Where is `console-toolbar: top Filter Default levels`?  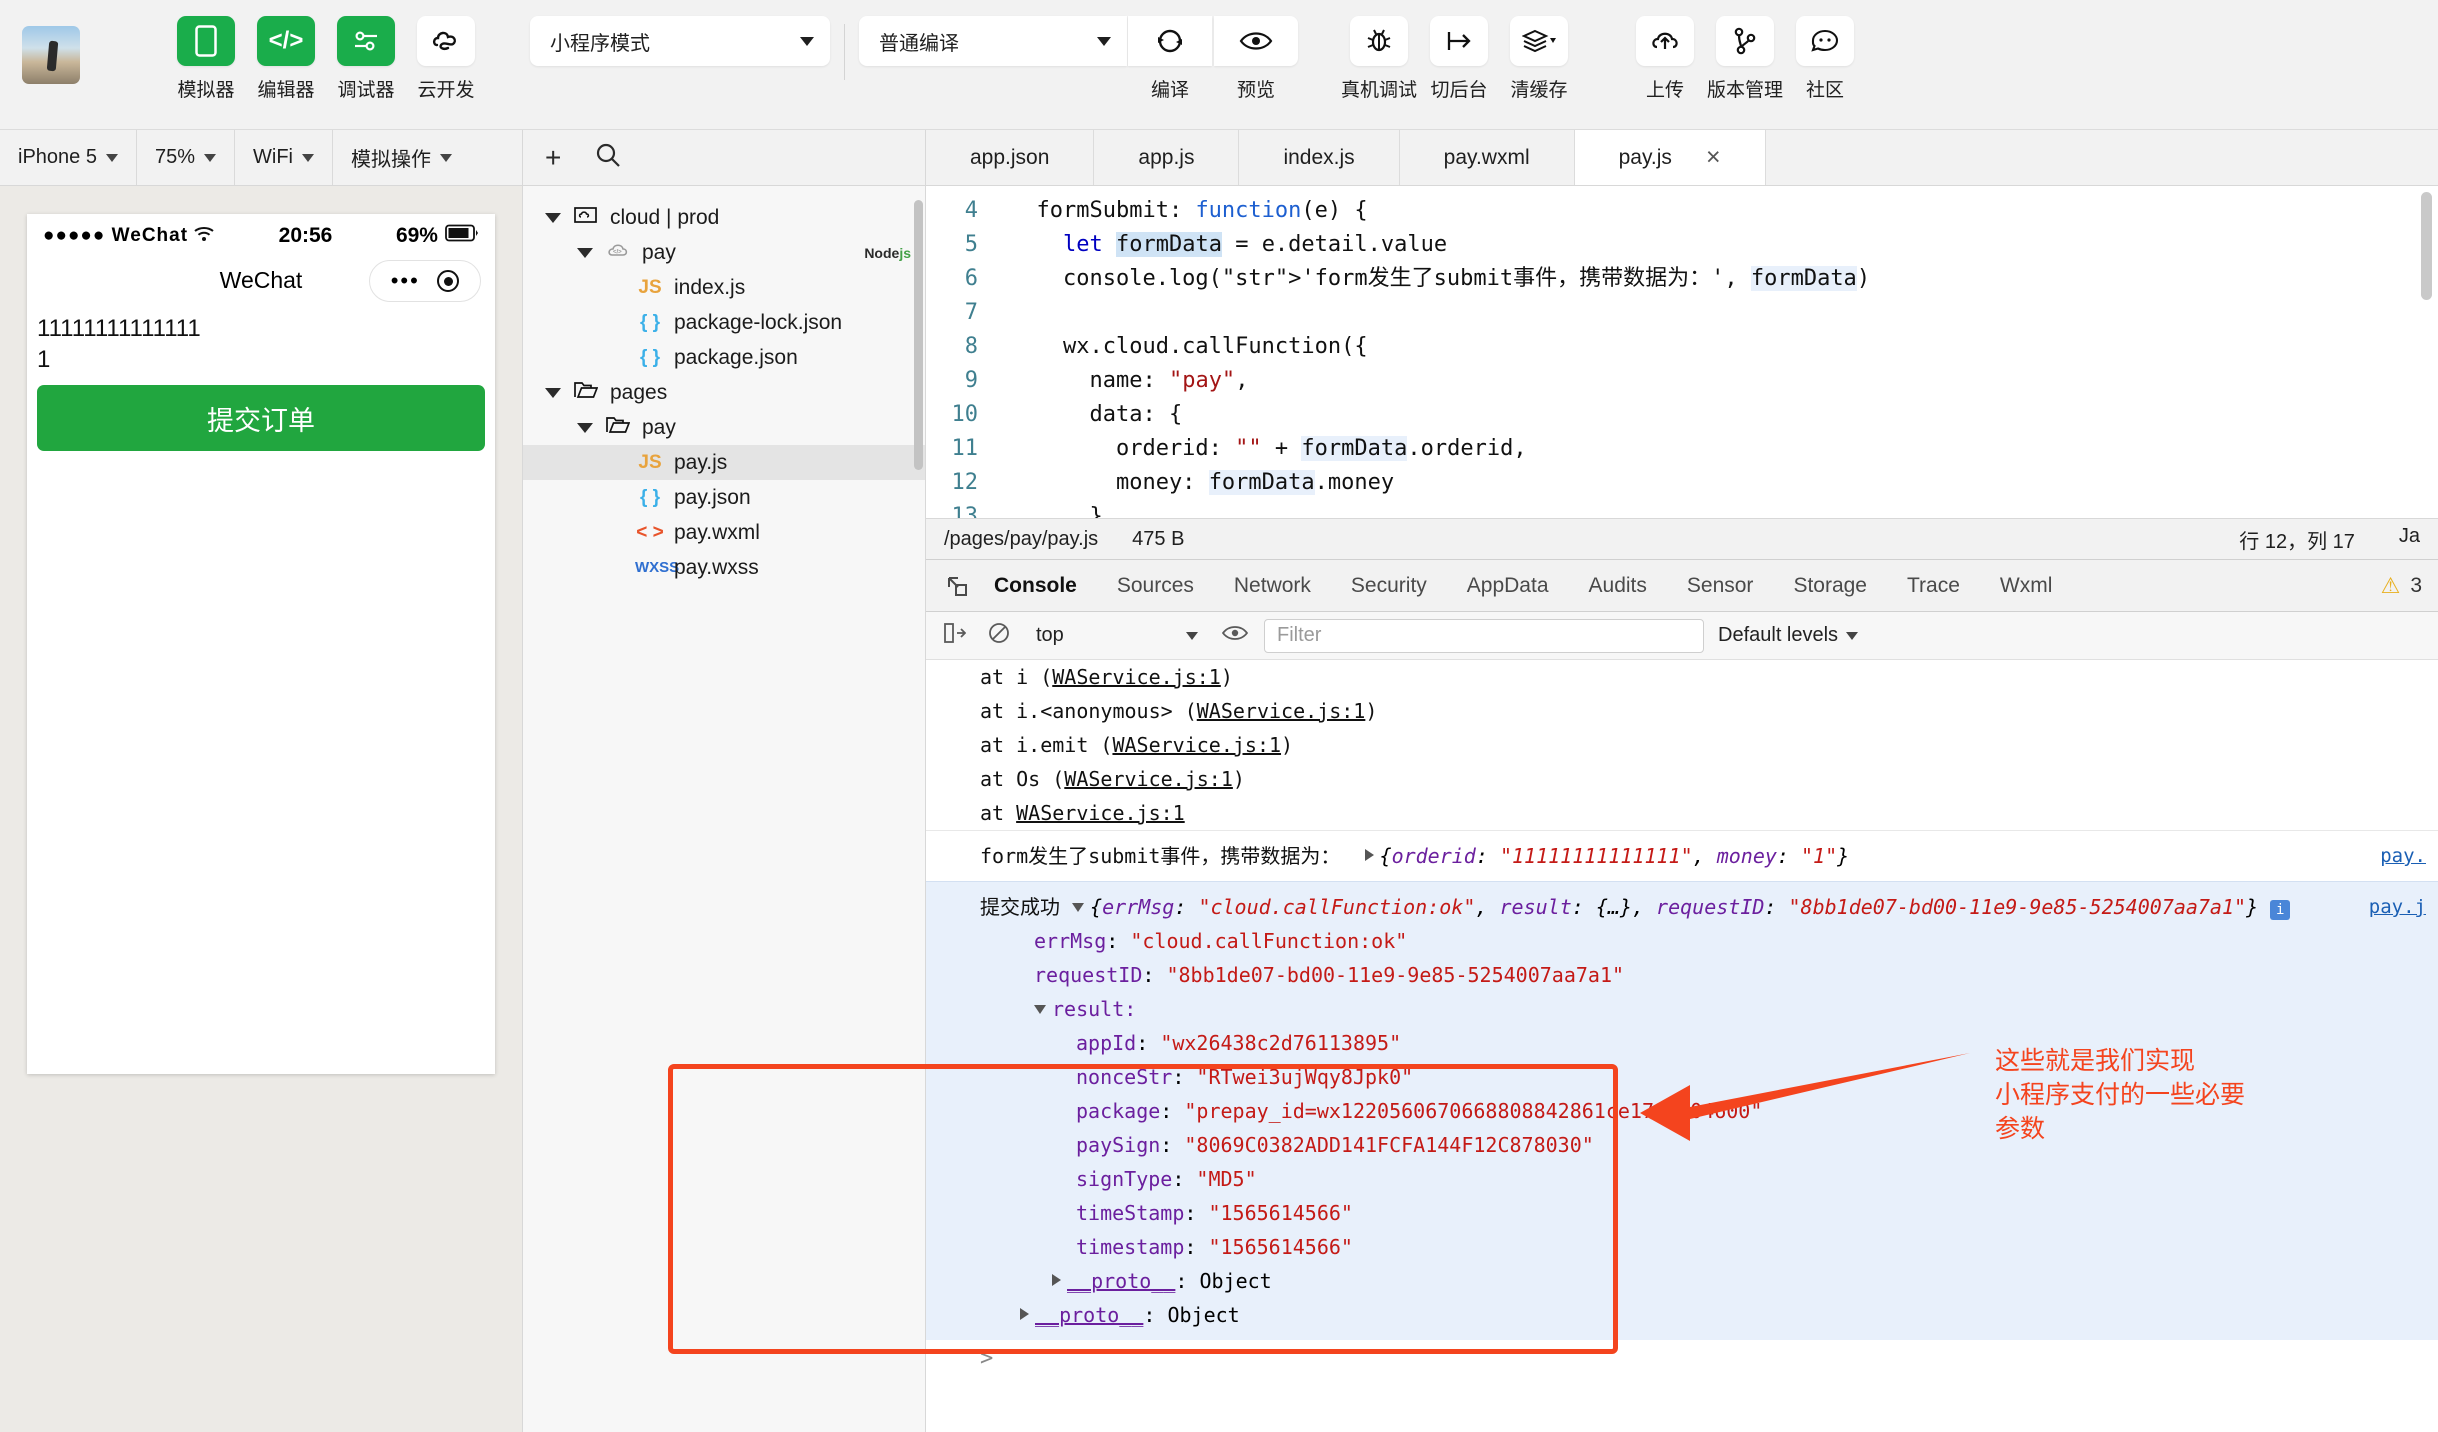 console-toolbar: top Filter Default levels is located at coordinates (1682, 636).